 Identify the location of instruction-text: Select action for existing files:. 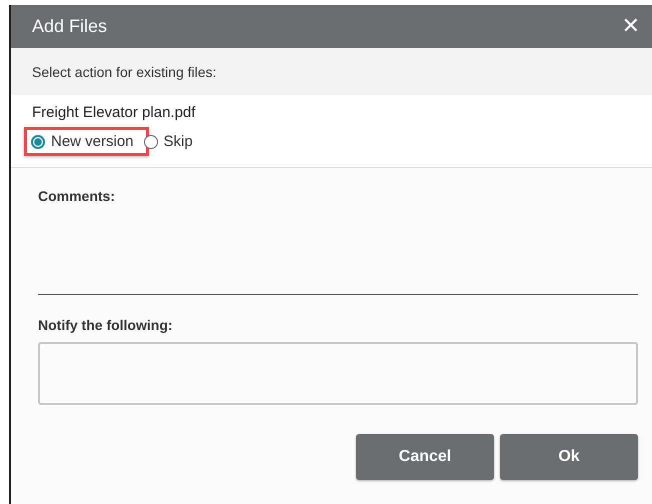
(124, 72).